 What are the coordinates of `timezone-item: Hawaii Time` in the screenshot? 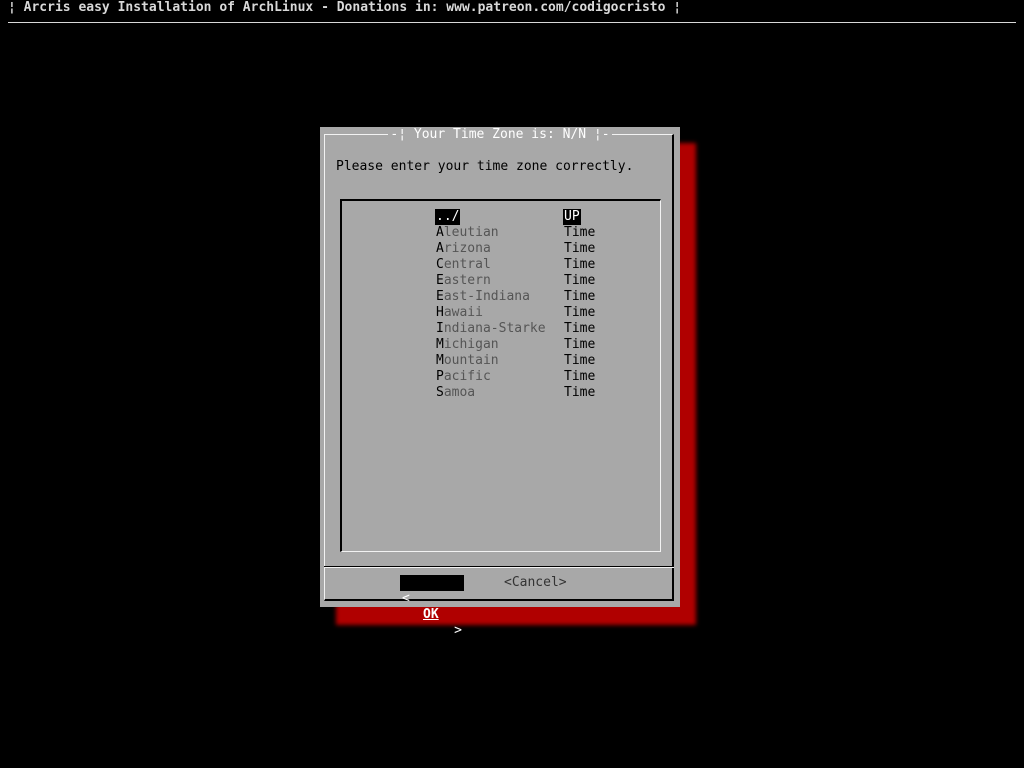 It's located at (501, 313).